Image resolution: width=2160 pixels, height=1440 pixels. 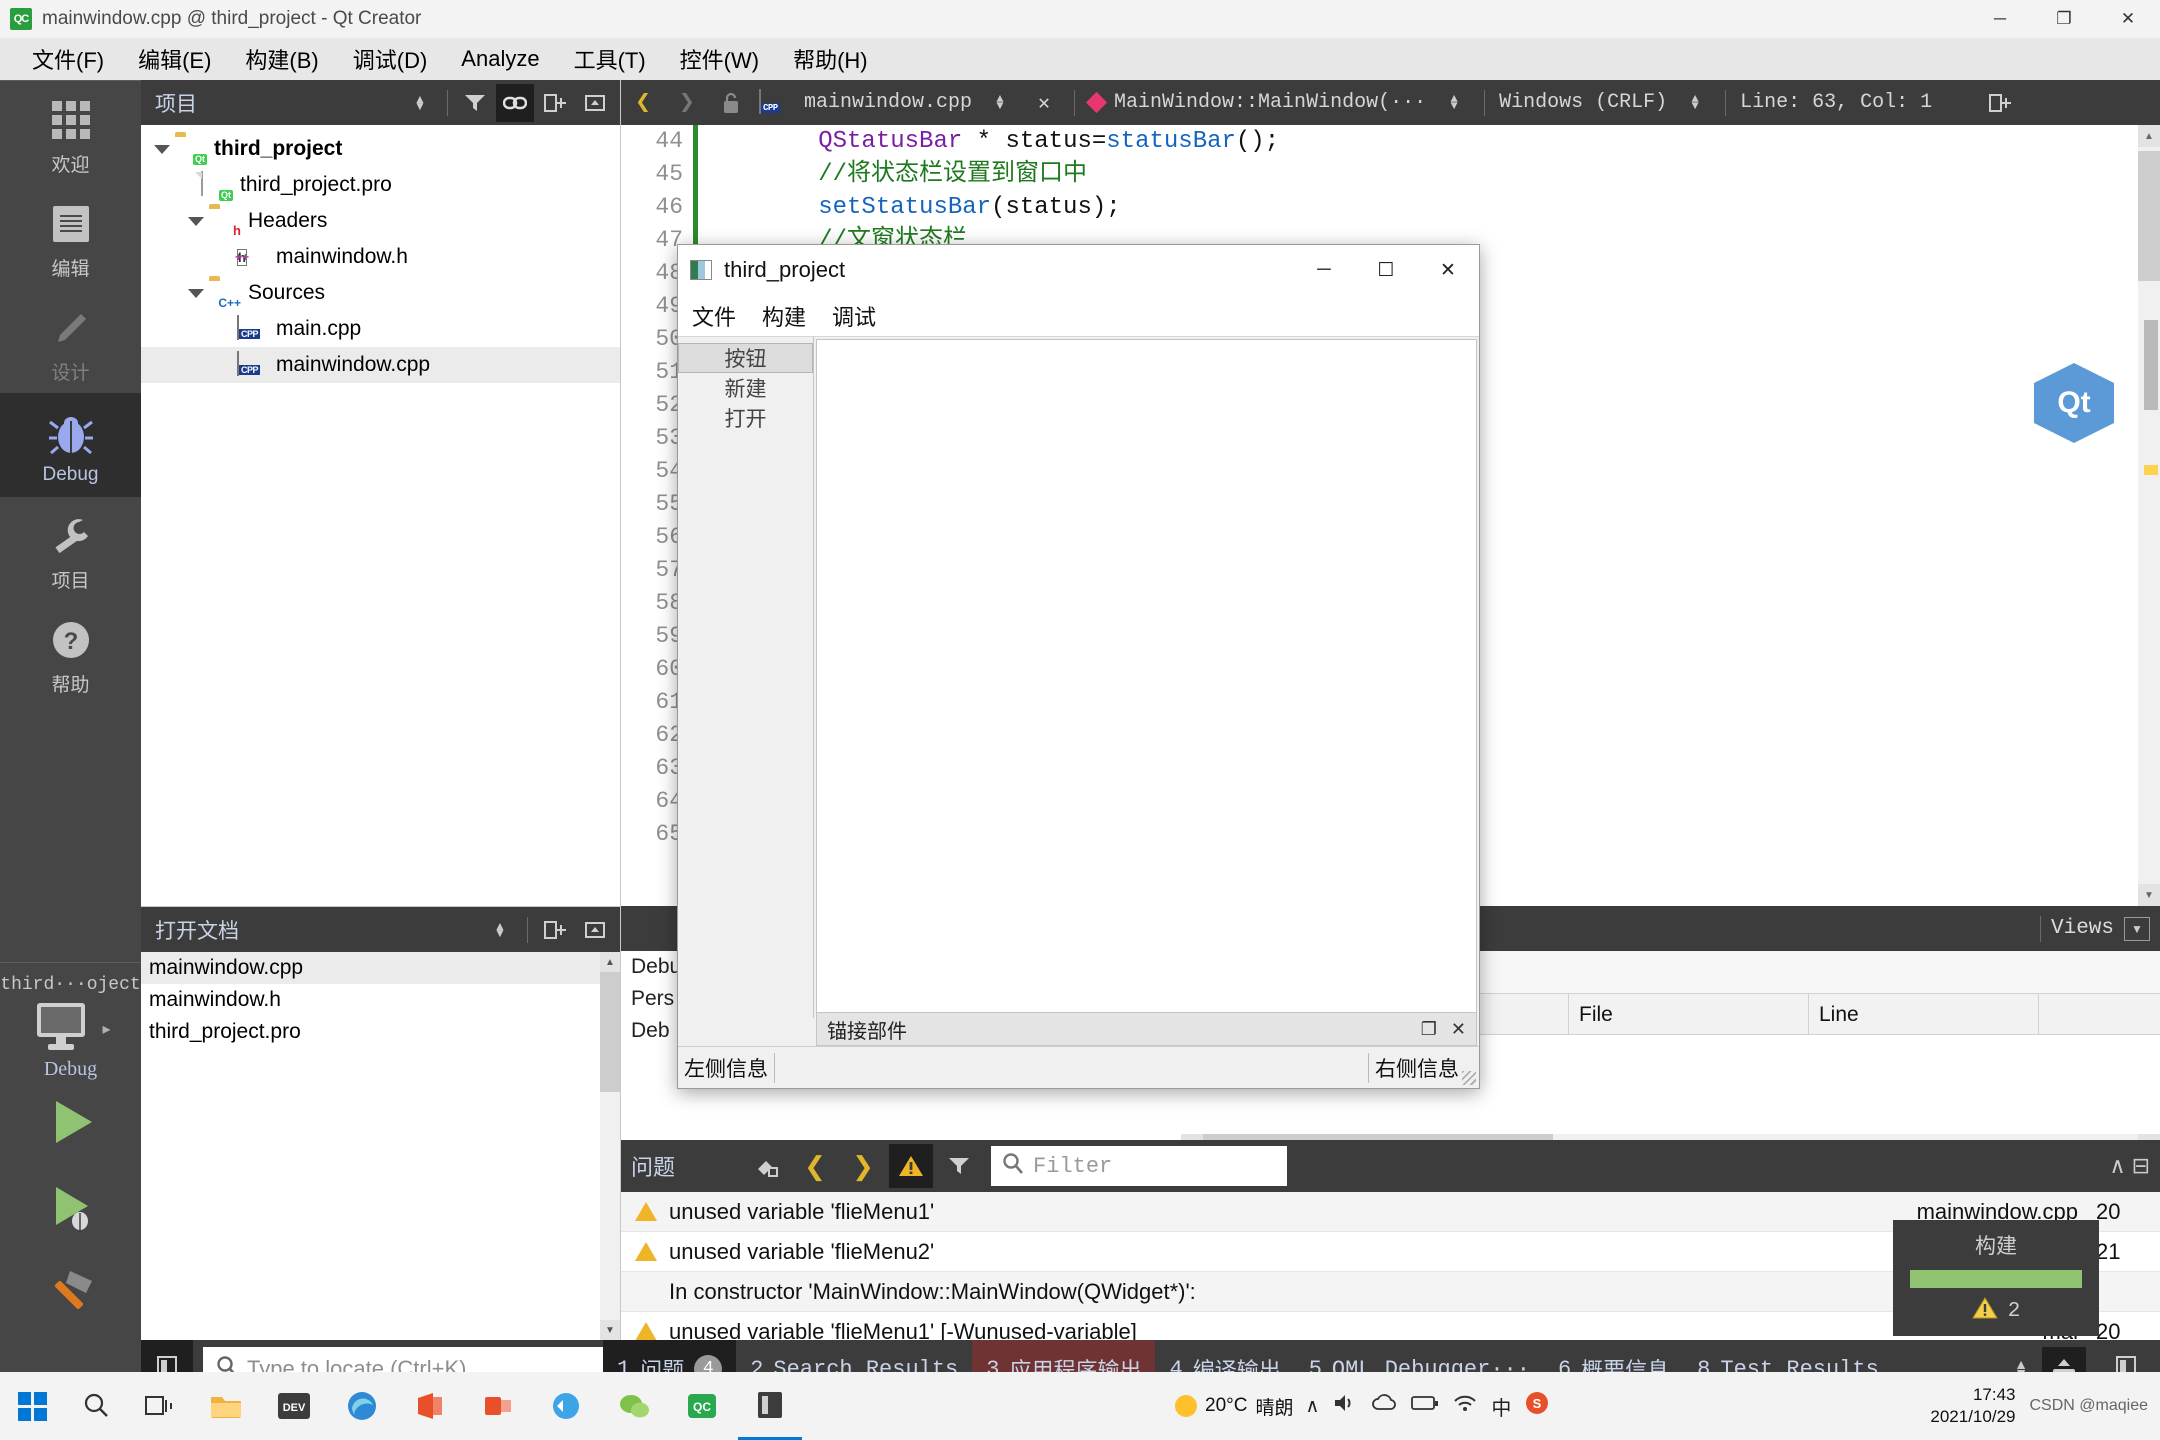 What do you see at coordinates (610, 1146) in the screenshot?
I see `open-documents-scrollbar: ▲ ▼` at bounding box center [610, 1146].